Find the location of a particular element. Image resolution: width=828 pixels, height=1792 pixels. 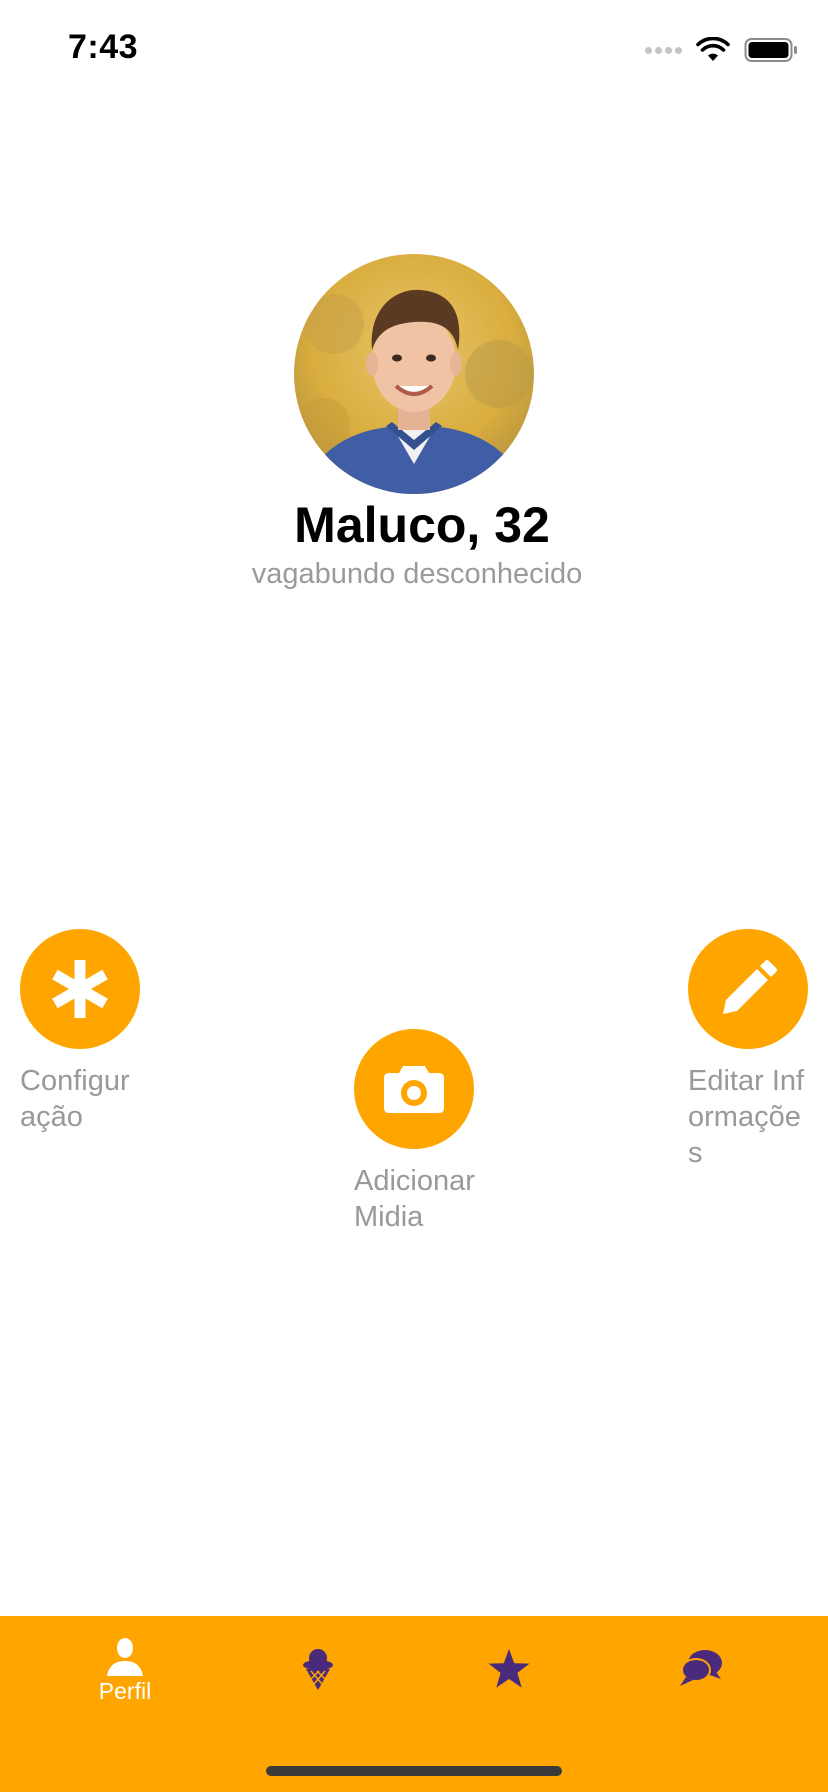

settings-action: Configuração is located at coordinates (85, 1032).